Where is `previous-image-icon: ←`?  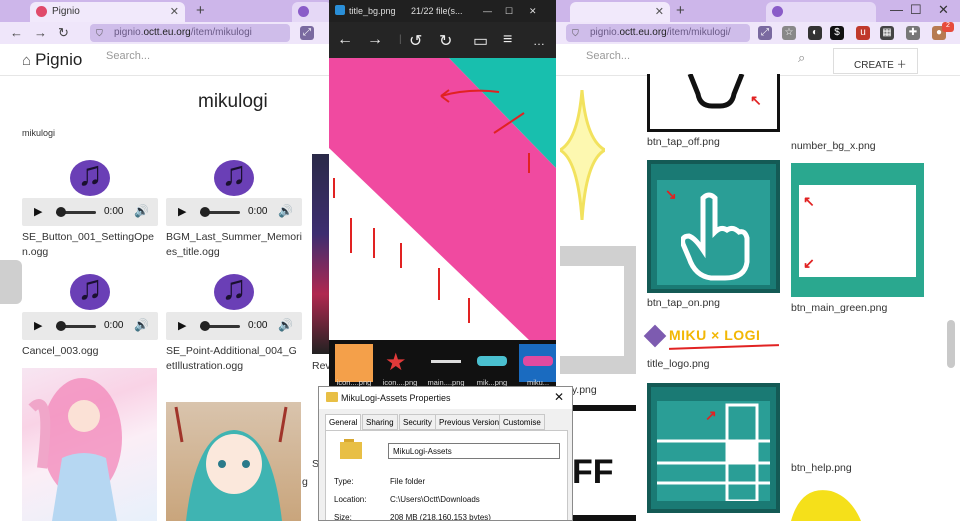
previous-image-icon: ← is located at coordinates (345, 40).